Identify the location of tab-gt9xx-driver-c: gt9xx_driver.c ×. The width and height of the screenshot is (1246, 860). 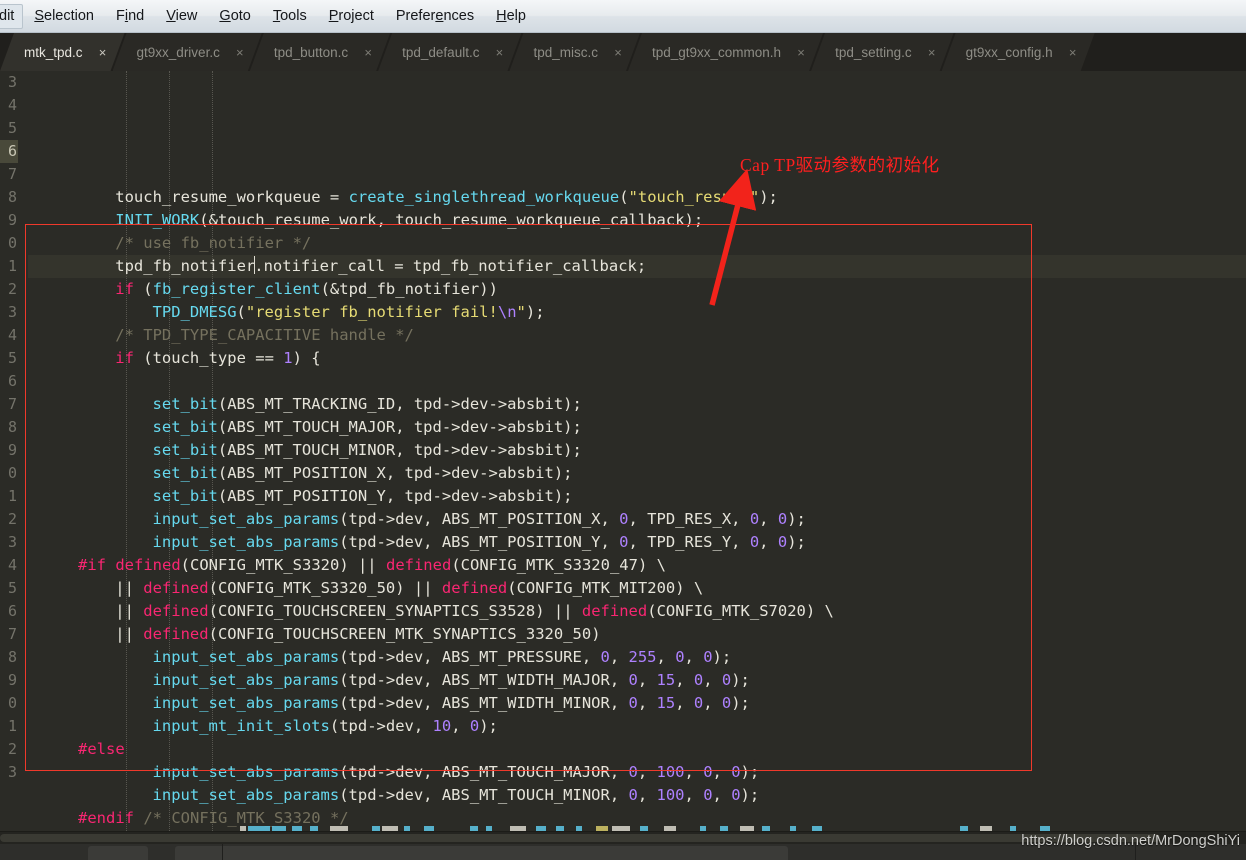
(187, 52).